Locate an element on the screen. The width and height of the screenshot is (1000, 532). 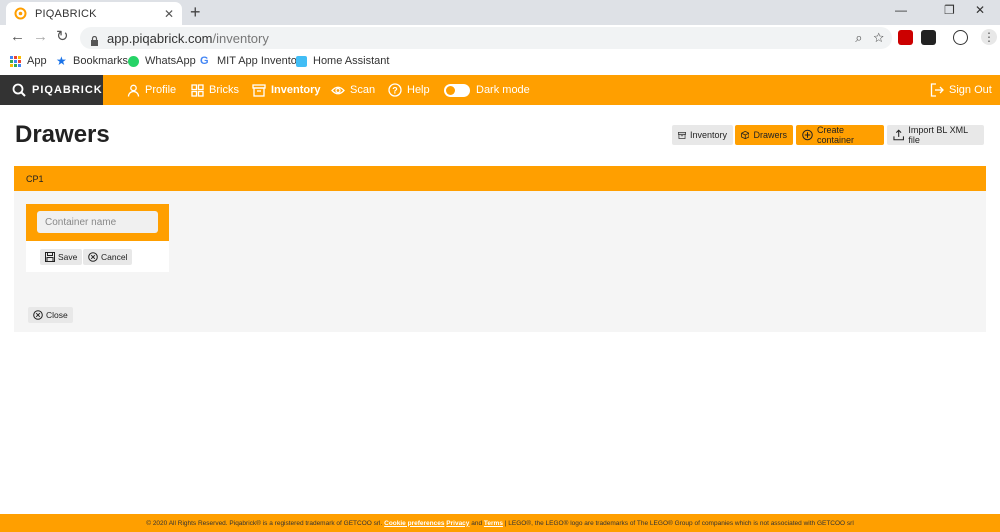
lock-icon is located at coordinates (94, 40).